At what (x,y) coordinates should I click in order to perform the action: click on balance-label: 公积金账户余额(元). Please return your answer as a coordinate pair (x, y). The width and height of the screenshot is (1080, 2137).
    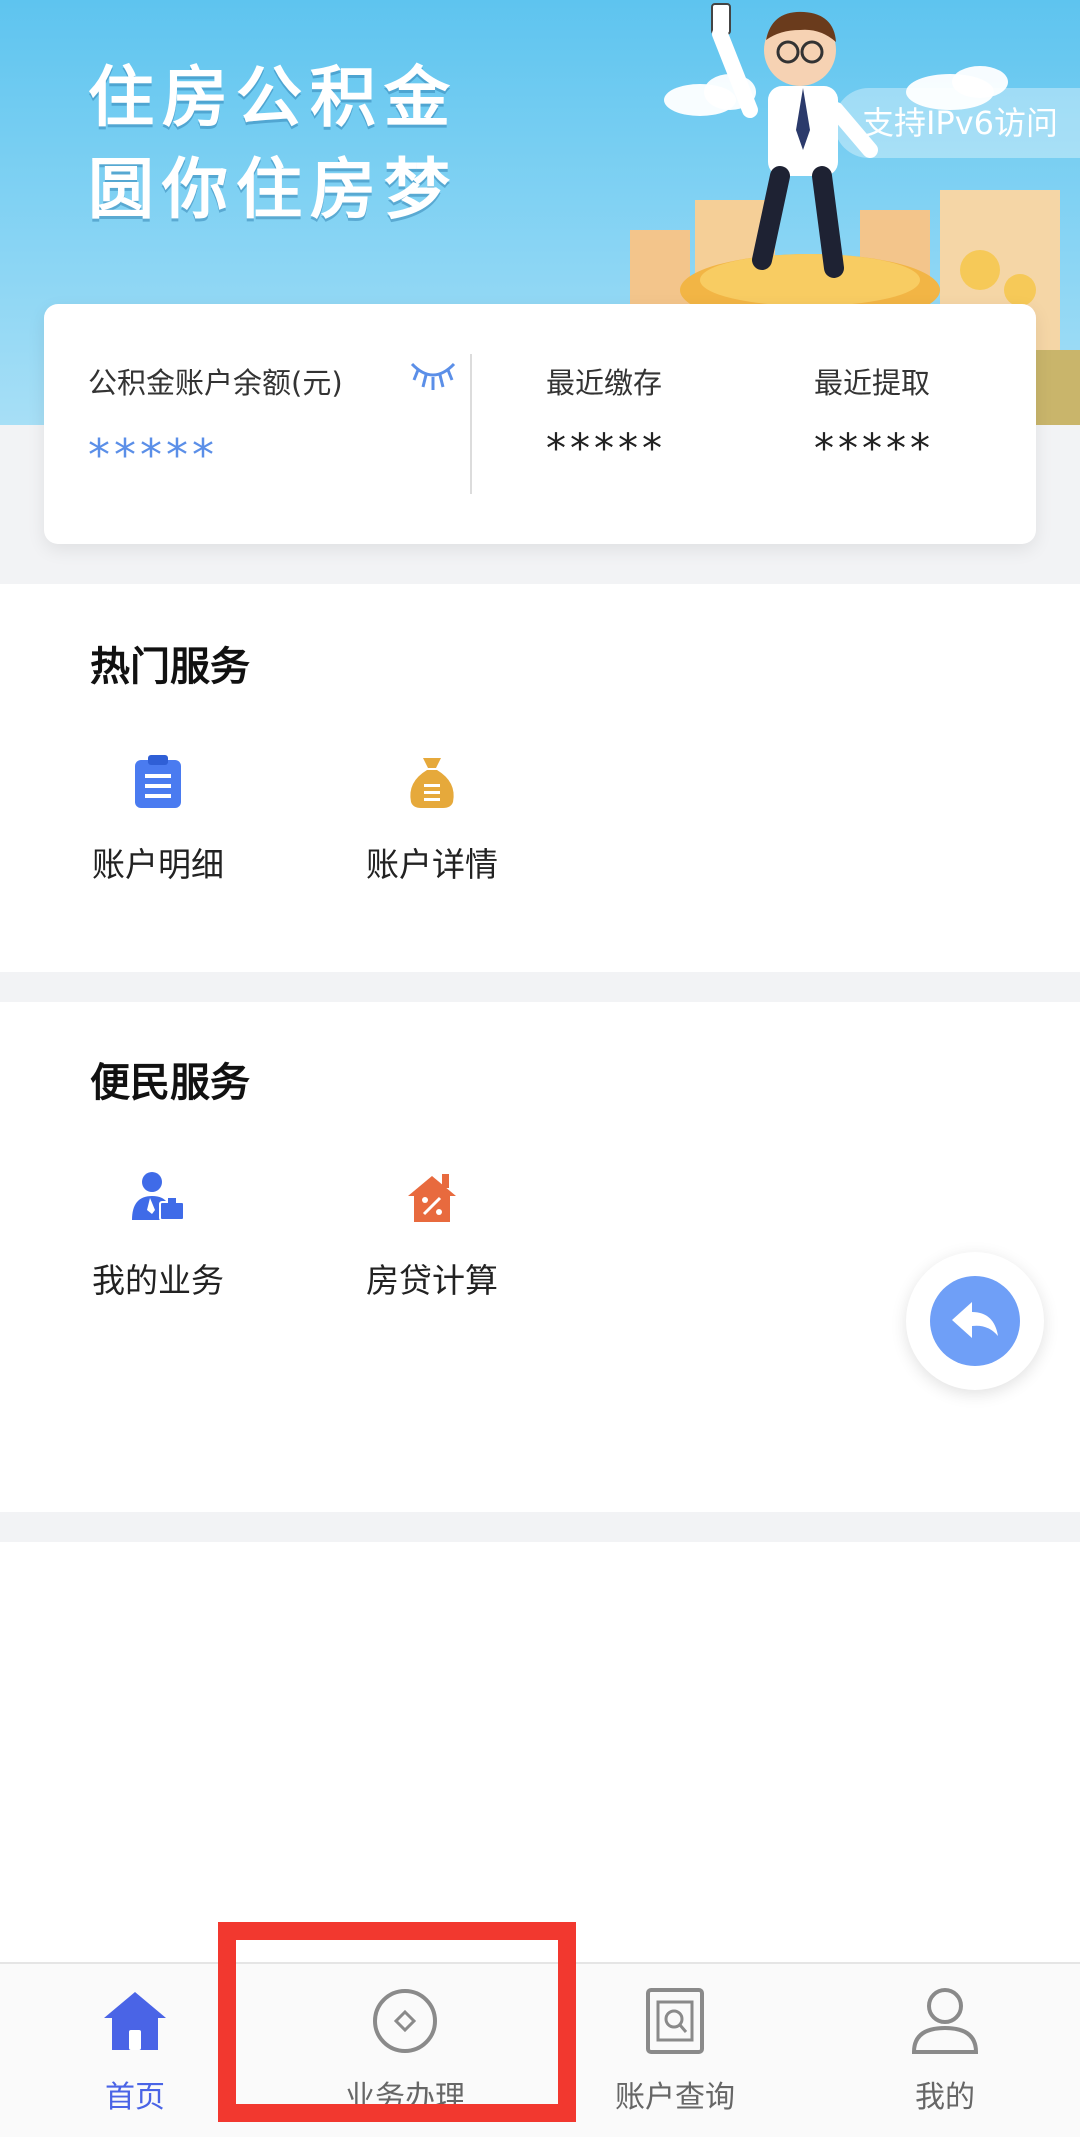
    Looking at the image, I should click on (215, 383).